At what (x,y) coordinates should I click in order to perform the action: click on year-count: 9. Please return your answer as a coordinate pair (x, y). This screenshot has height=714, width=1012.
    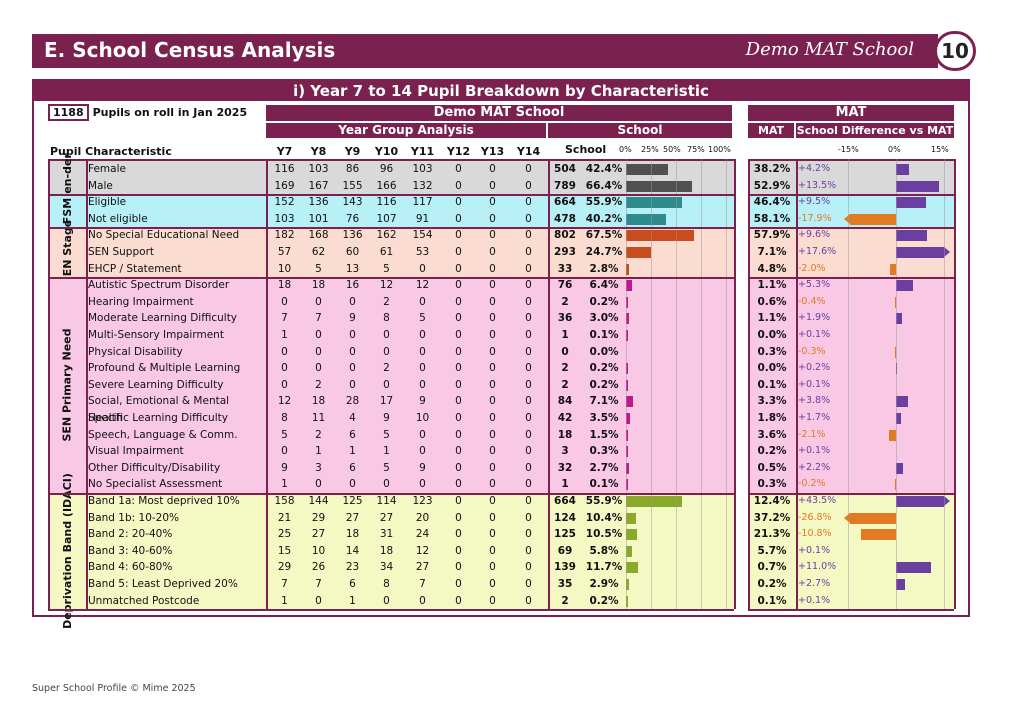
    Looking at the image, I should click on (352, 318).